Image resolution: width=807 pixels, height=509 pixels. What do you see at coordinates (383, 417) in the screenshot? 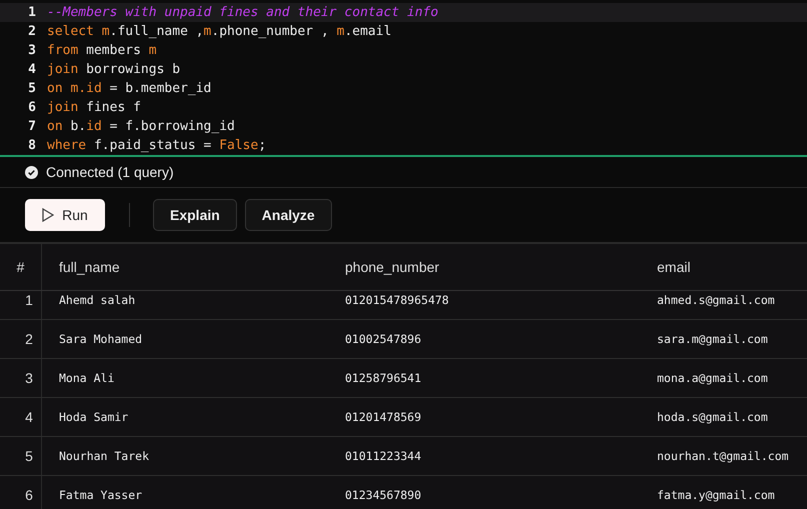
I see `table-cell-text: 01201478569` at bounding box center [383, 417].